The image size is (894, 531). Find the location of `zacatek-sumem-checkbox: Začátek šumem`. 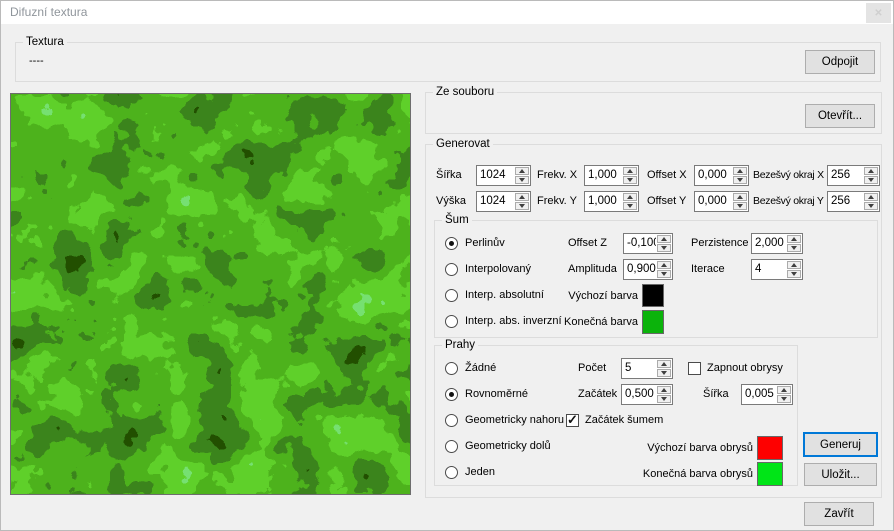

zacatek-sumem-checkbox: Začátek šumem is located at coordinates (614, 420).